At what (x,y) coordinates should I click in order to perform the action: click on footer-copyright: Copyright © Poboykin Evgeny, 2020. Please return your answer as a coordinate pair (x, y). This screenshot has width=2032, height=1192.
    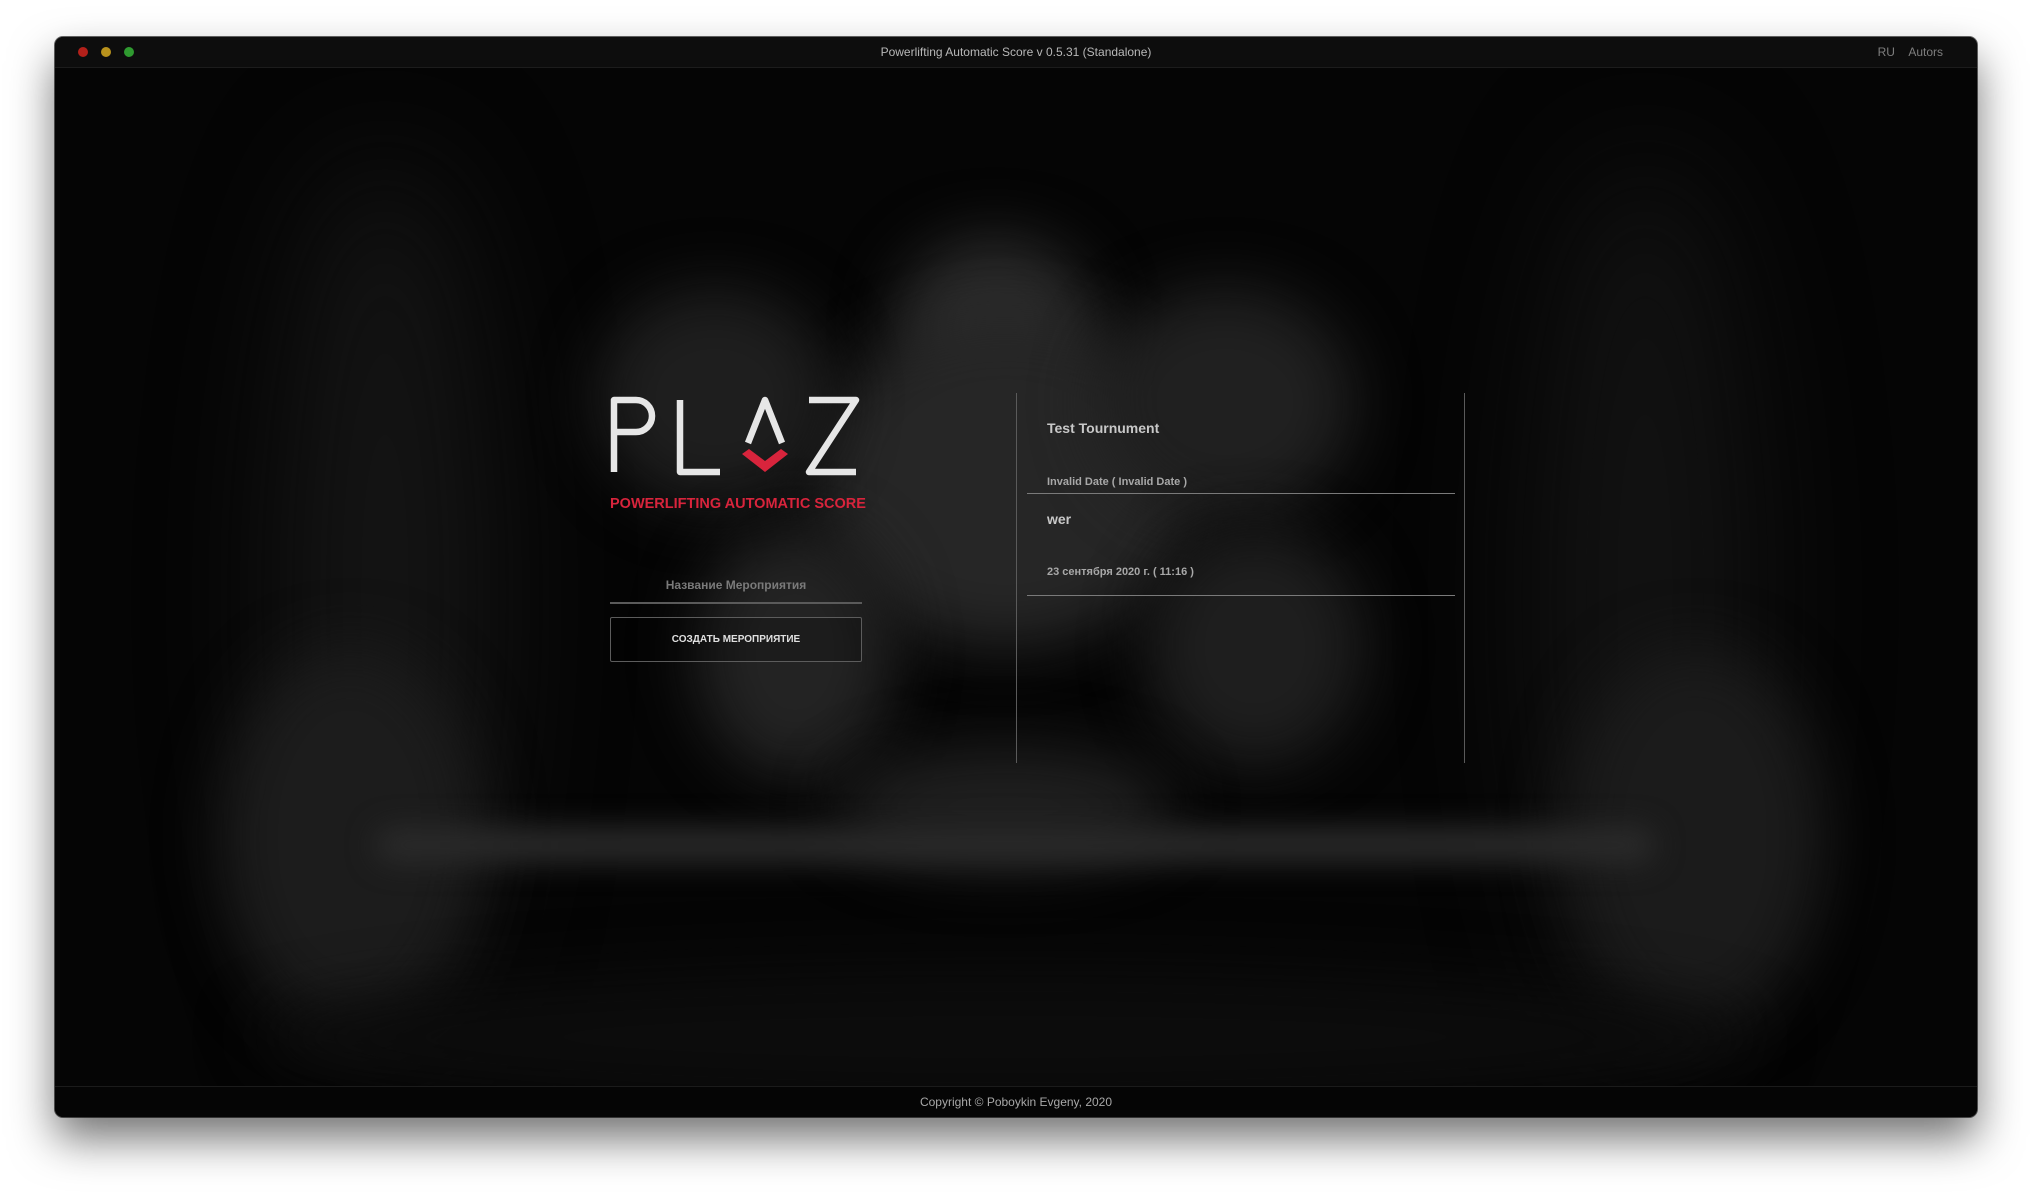
    Looking at the image, I should click on (1016, 1101).